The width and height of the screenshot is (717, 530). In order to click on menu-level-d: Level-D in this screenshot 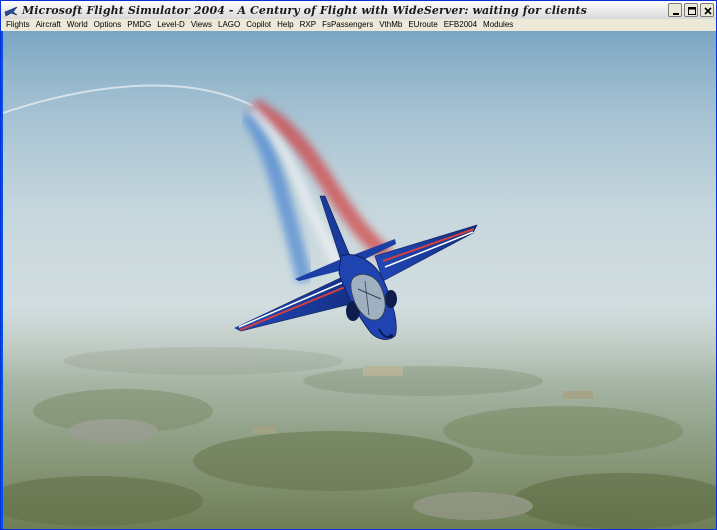, I will do `click(171, 25)`.